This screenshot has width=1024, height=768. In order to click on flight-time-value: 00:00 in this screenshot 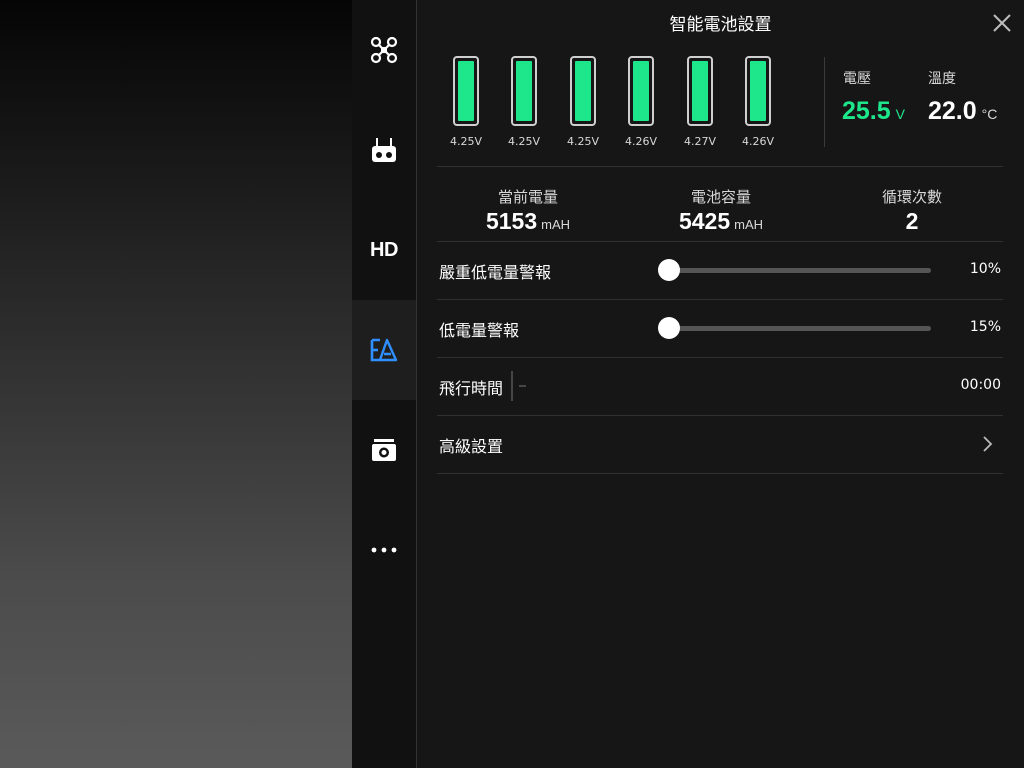, I will do `click(980, 385)`.